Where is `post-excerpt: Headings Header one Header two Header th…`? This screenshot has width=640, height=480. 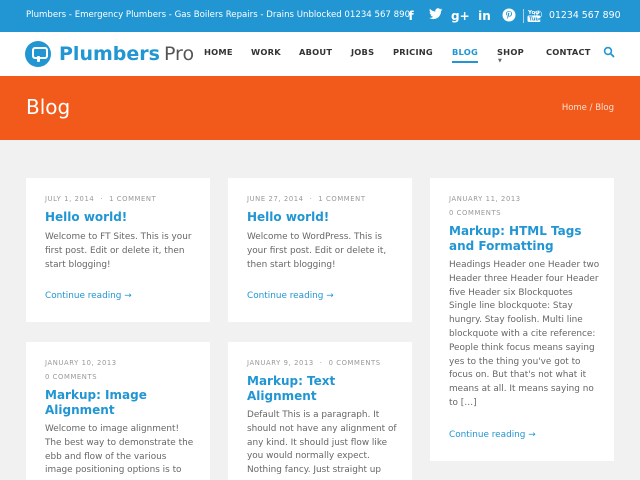
post-excerpt: Headings Header one Header two Header th… is located at coordinates (524, 334).